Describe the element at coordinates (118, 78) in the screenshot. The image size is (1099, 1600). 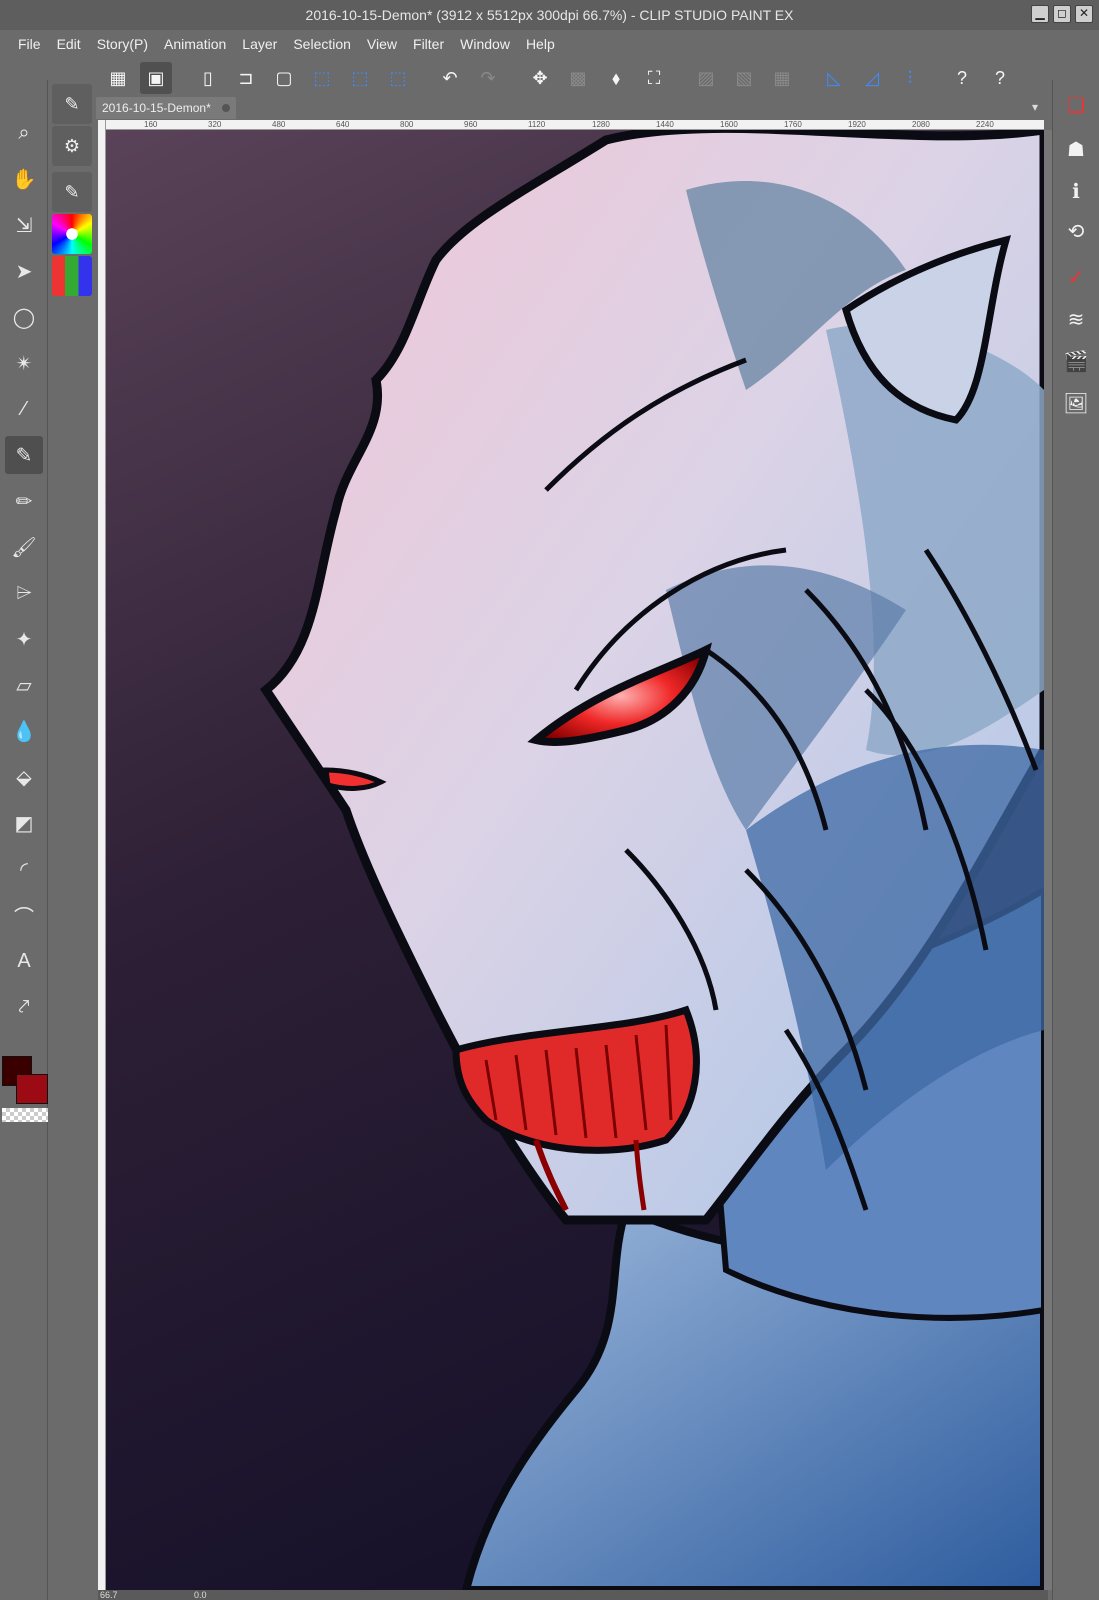
I see `grid-icon: ▦` at that location.